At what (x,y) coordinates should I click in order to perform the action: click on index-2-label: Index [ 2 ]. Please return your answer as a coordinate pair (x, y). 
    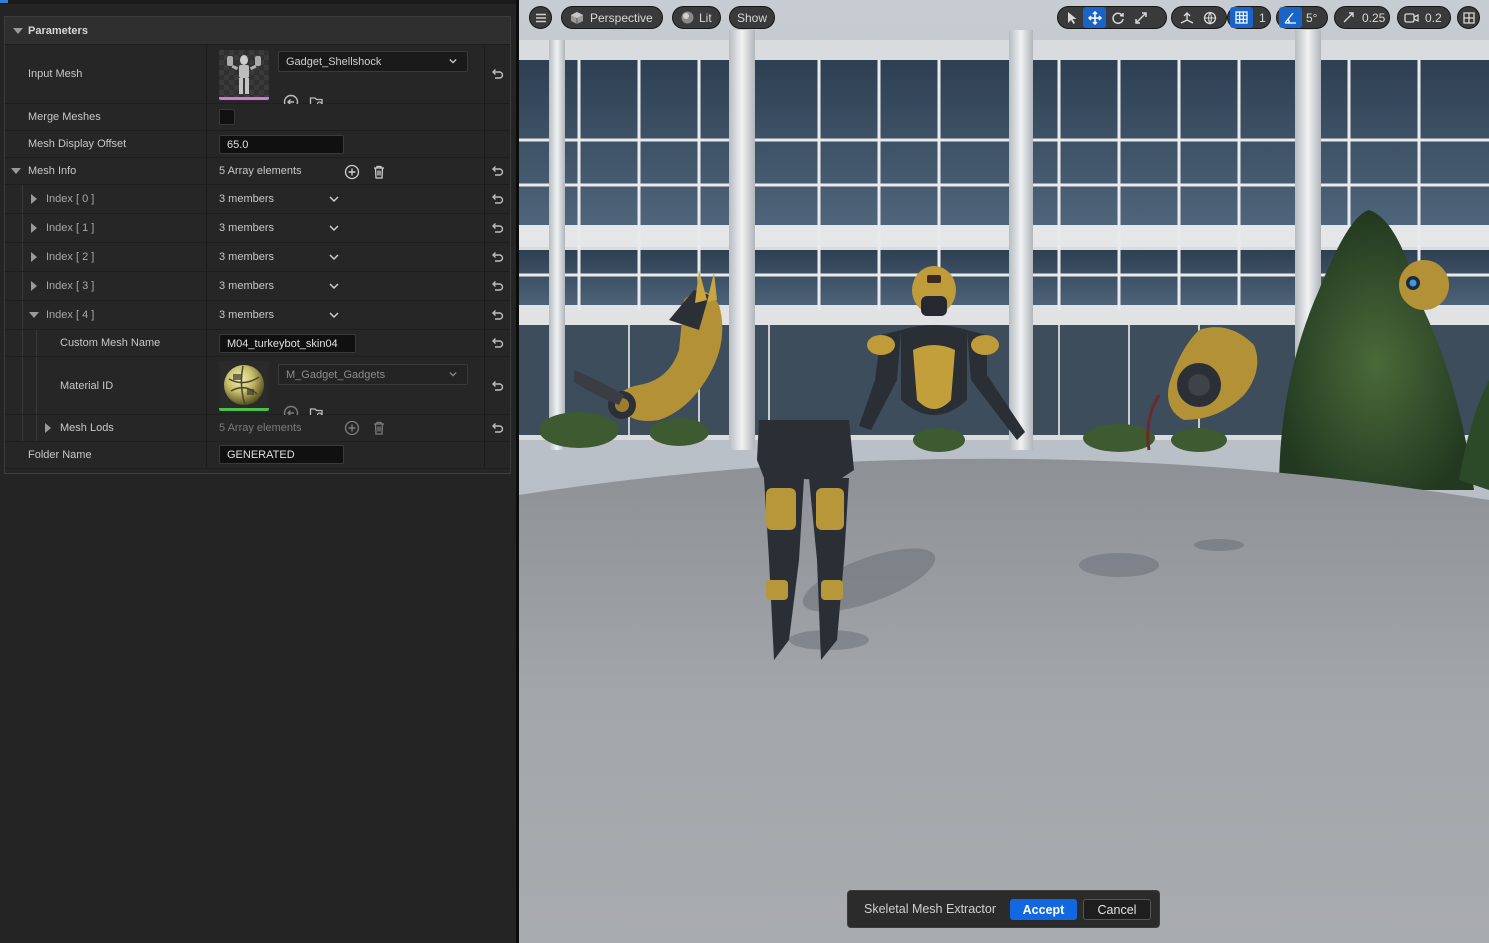
    Looking at the image, I should click on (70, 257).